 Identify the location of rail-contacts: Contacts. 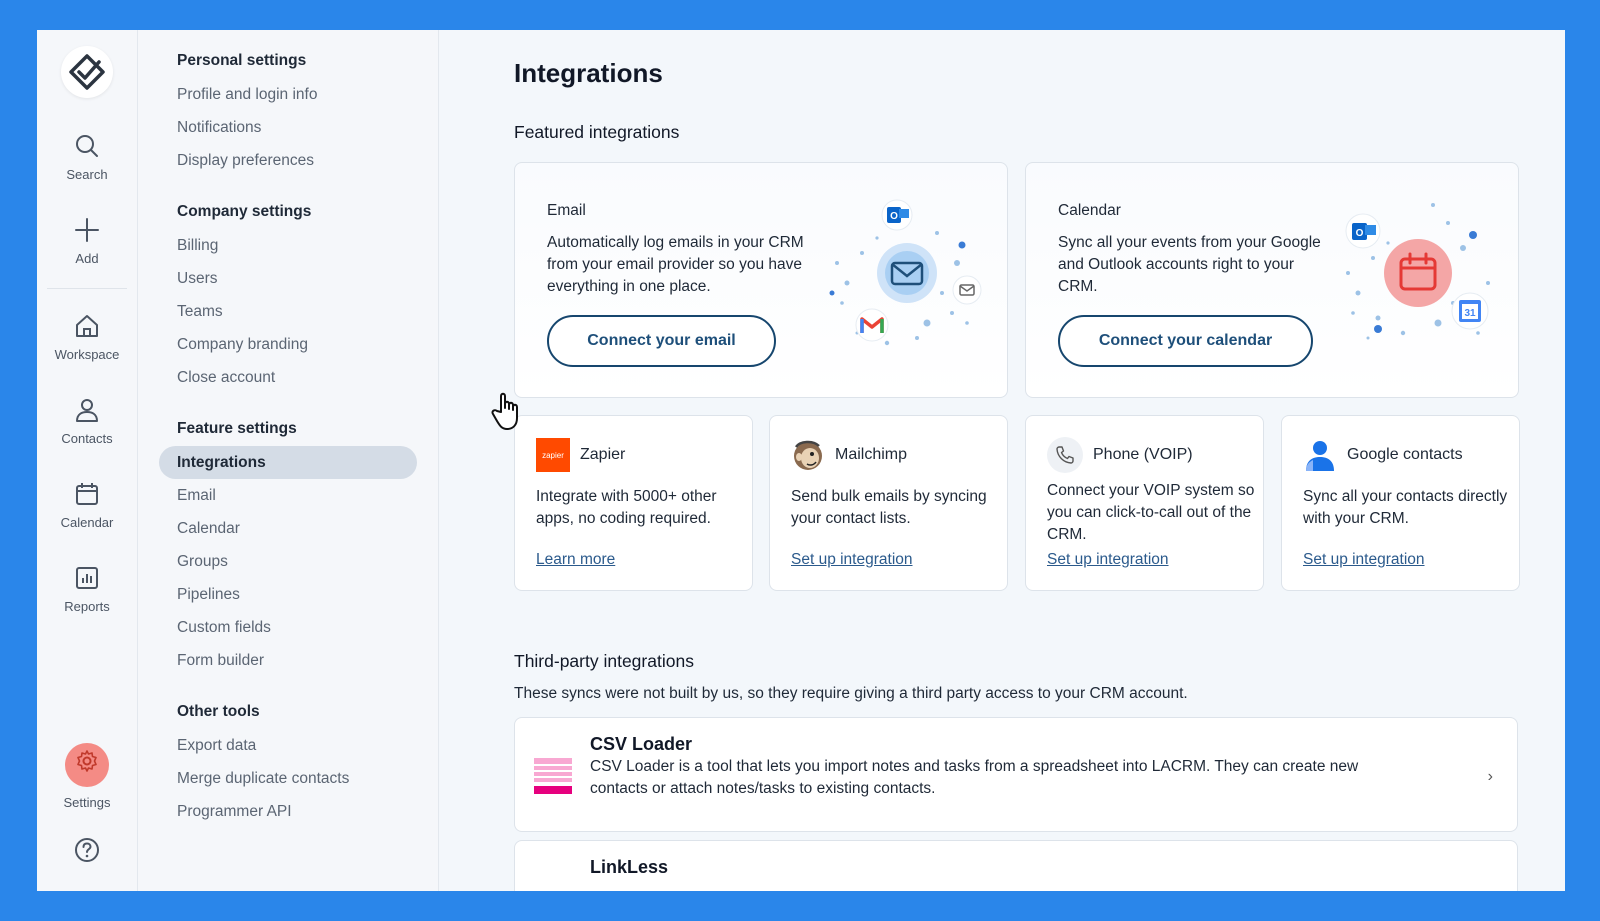
(87, 421).